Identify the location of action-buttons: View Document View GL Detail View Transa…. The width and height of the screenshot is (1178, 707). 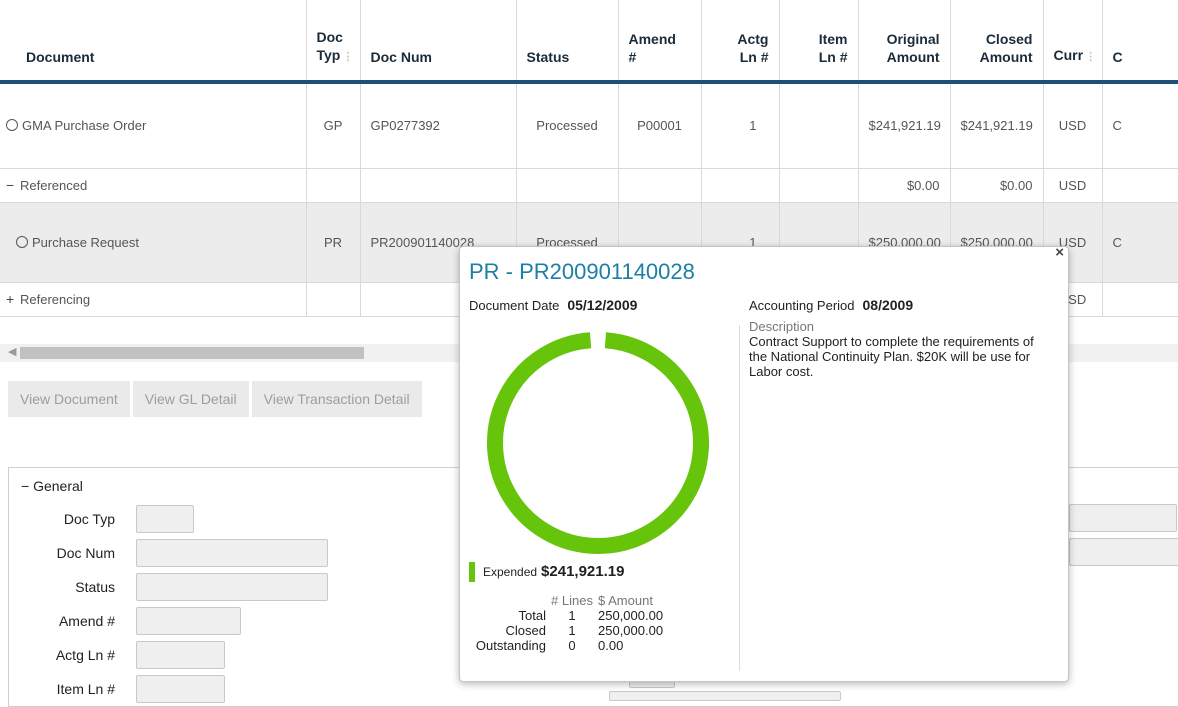
(215, 399).